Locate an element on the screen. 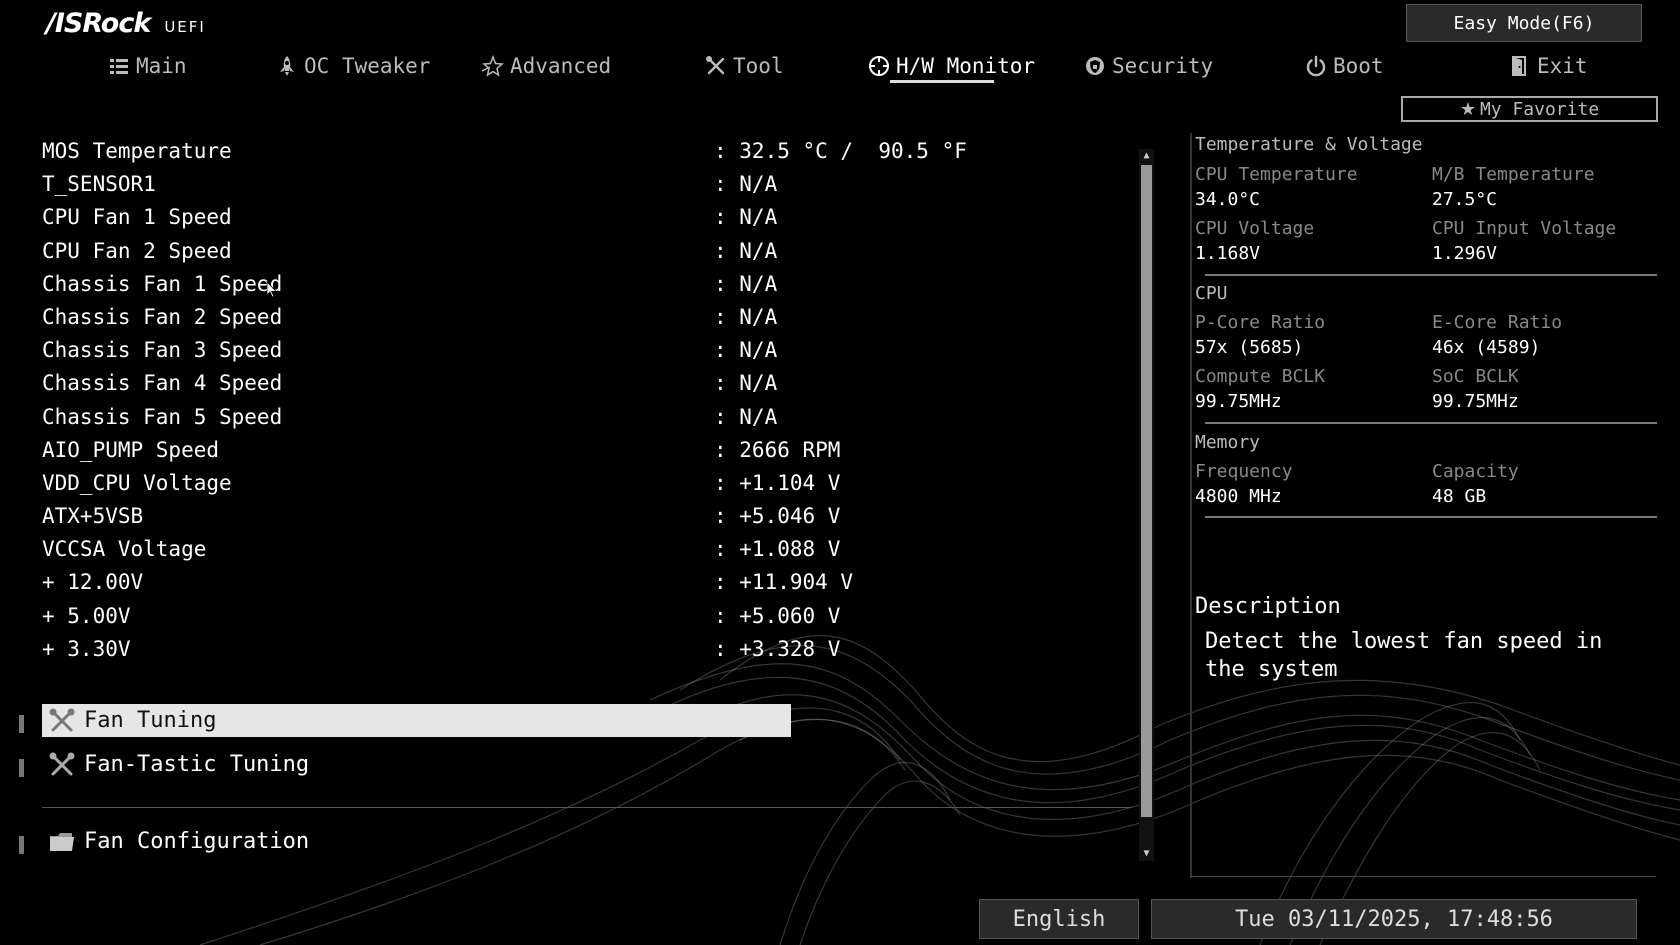 Image resolution: width=1680 pixels, height=945 pixels. row-label: Chassis Fan 5 Speed is located at coordinates (162, 416).